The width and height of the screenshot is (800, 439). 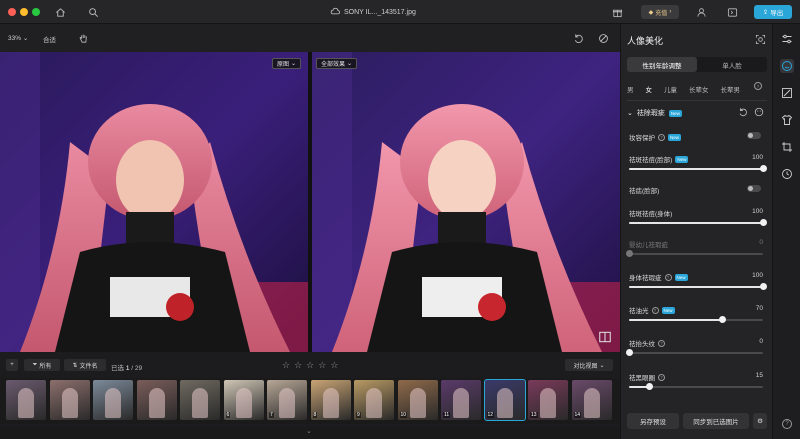 I want to click on face-settings-icon, so click(x=759, y=112).